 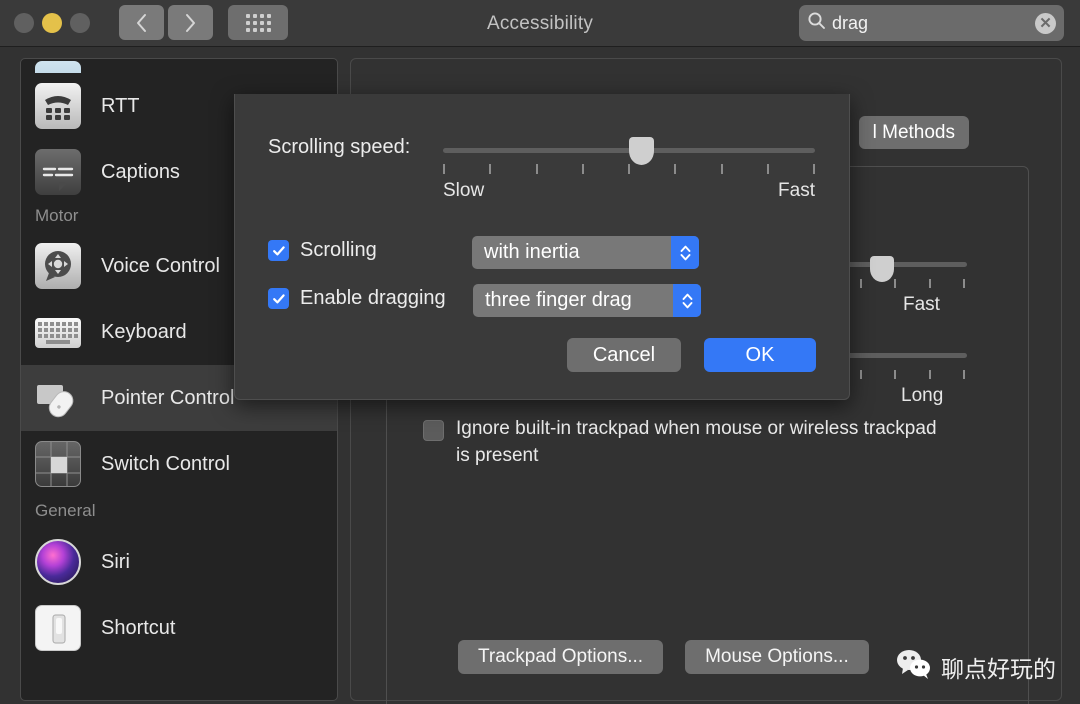 I want to click on watermark-text: 聊点好玩的, so click(x=998, y=669).